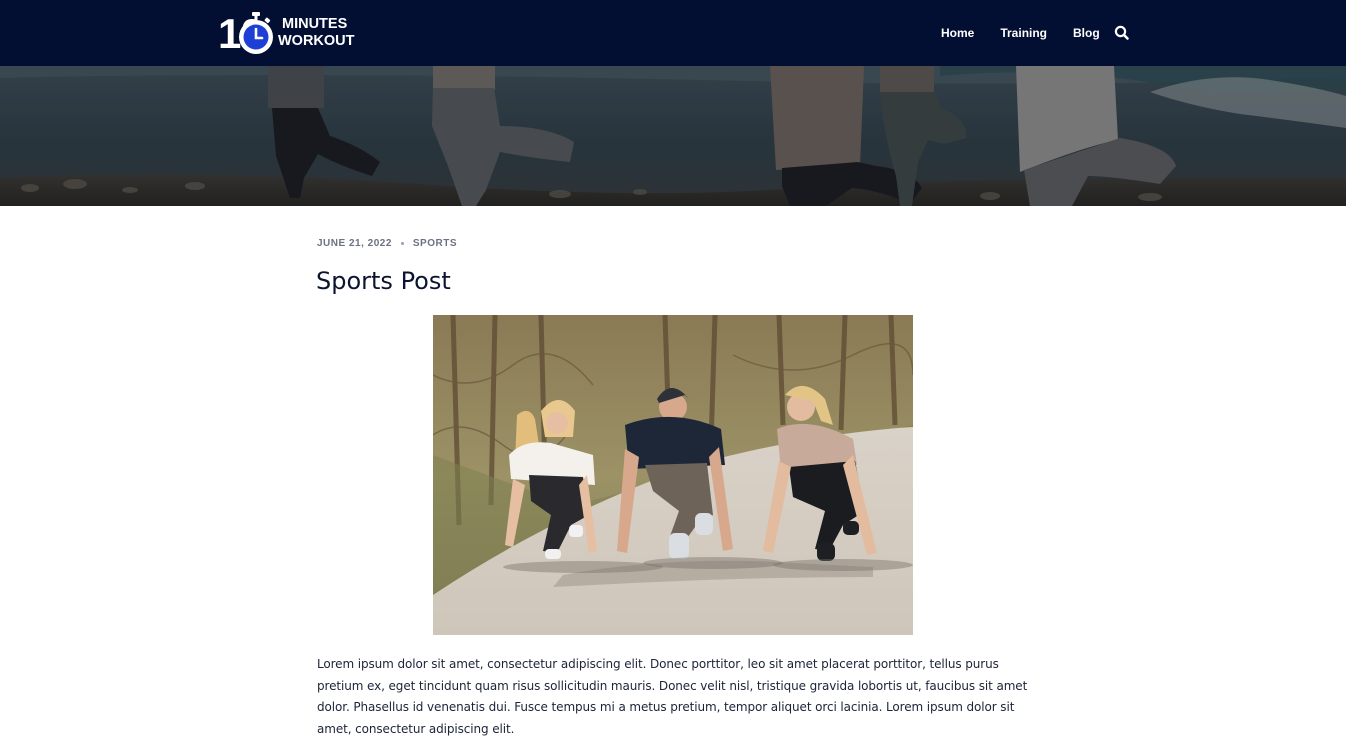  I want to click on post-meta: JUNE 21, 2022 SPORTS, so click(387, 243).